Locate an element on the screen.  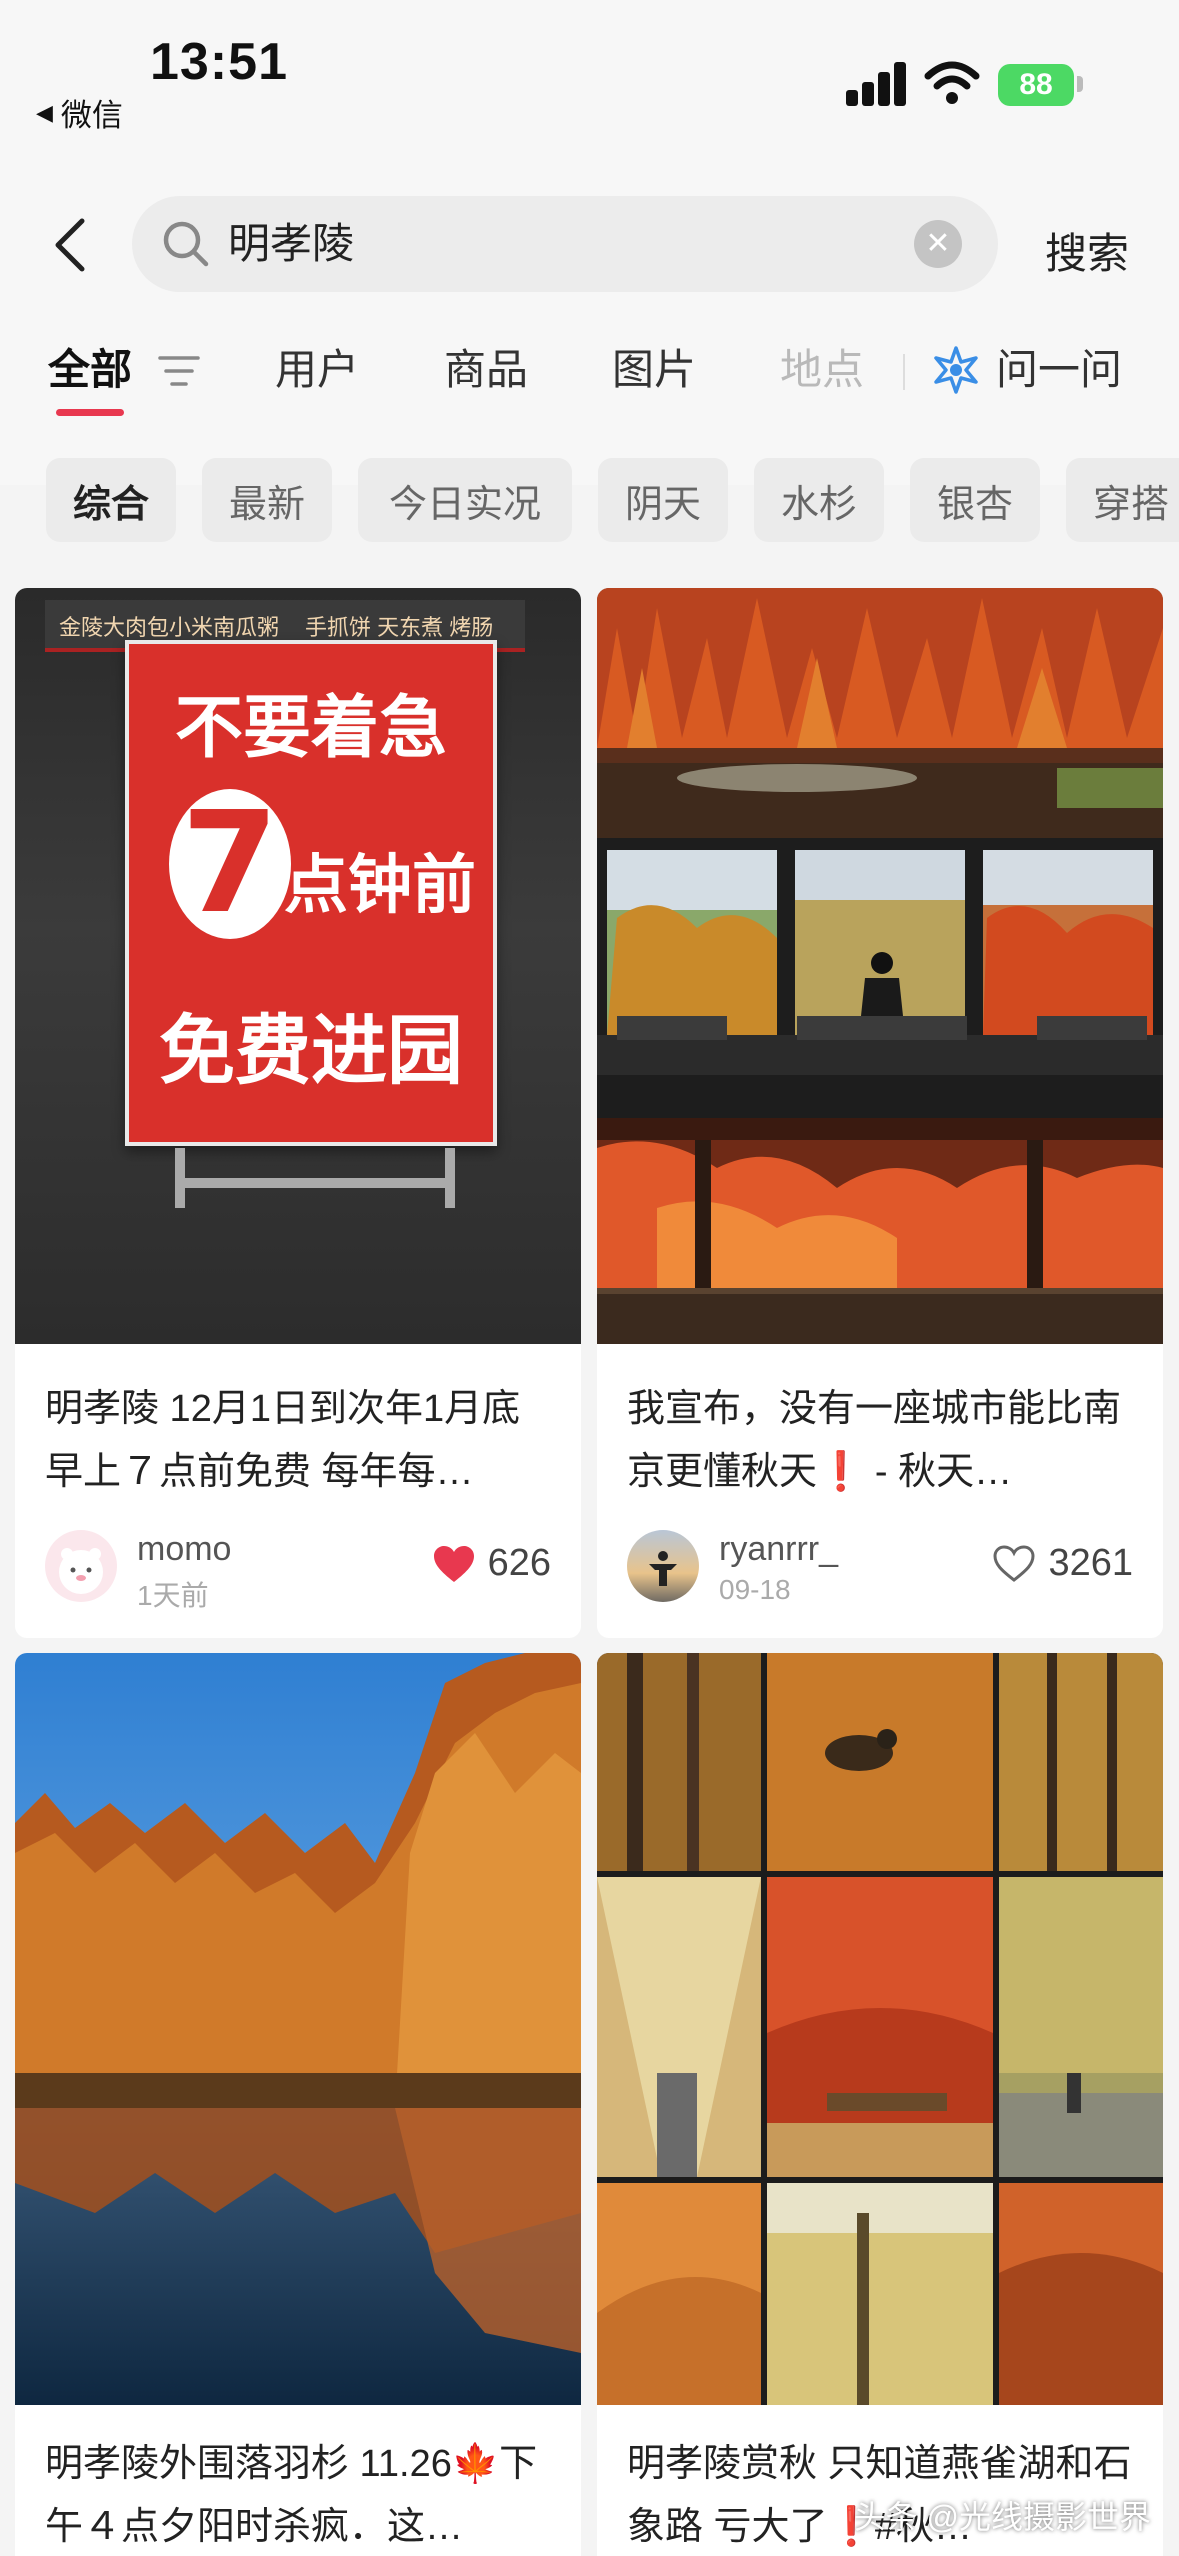
chip-today-live: 今日实况 is located at coordinates (465, 500).